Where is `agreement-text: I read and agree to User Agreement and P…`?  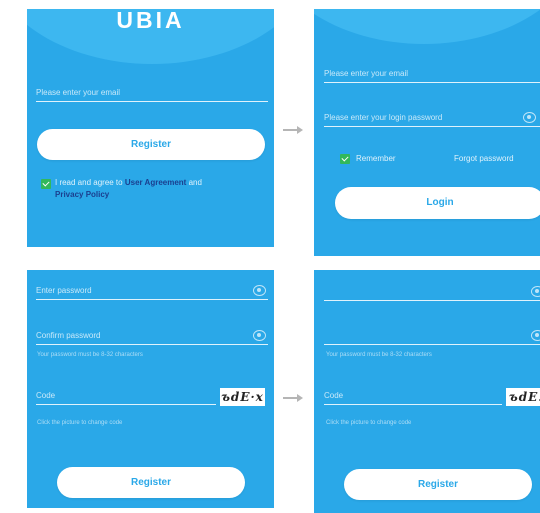
agreement-text: I read and agree to User Agreement and P… is located at coordinates (128, 189).